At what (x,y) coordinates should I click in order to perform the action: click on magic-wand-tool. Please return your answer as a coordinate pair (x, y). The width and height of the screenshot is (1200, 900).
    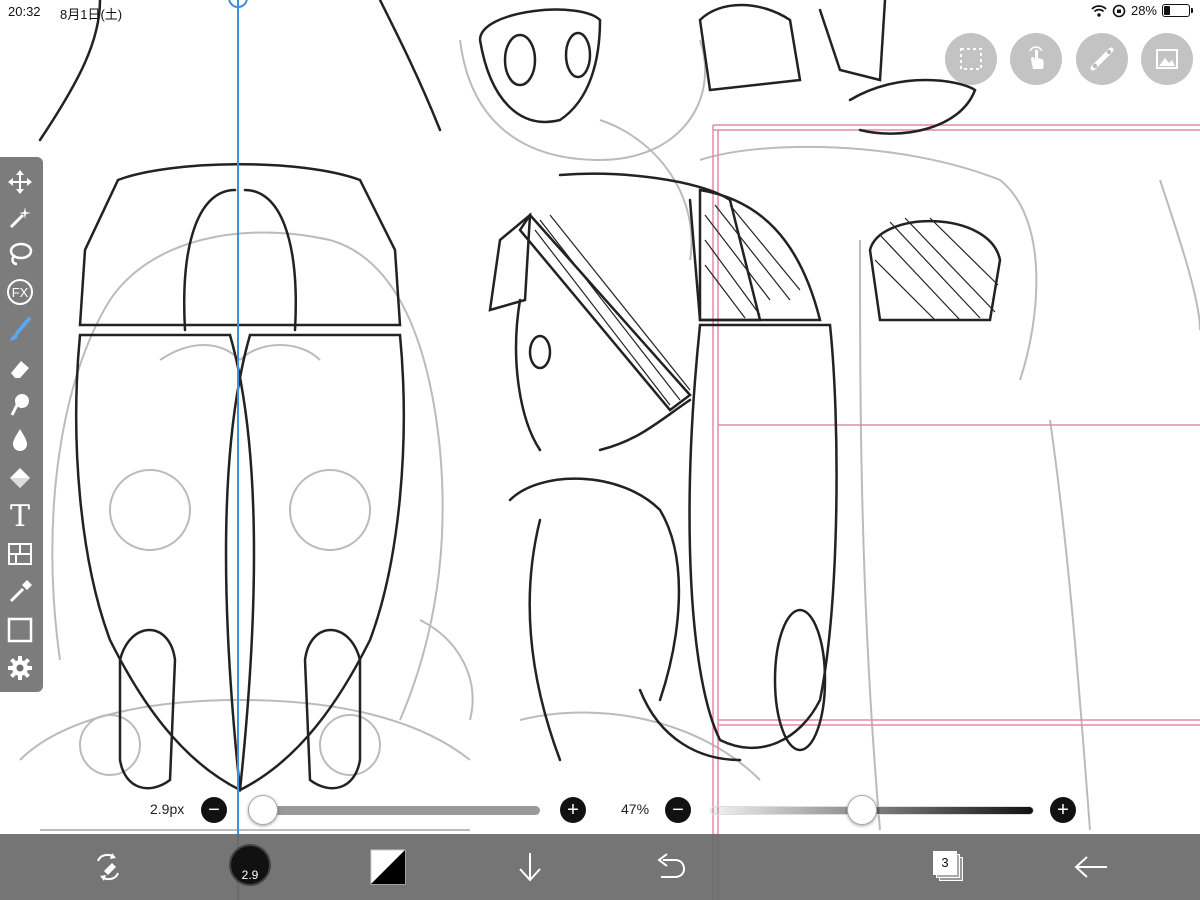
    Looking at the image, I should click on (20, 218).